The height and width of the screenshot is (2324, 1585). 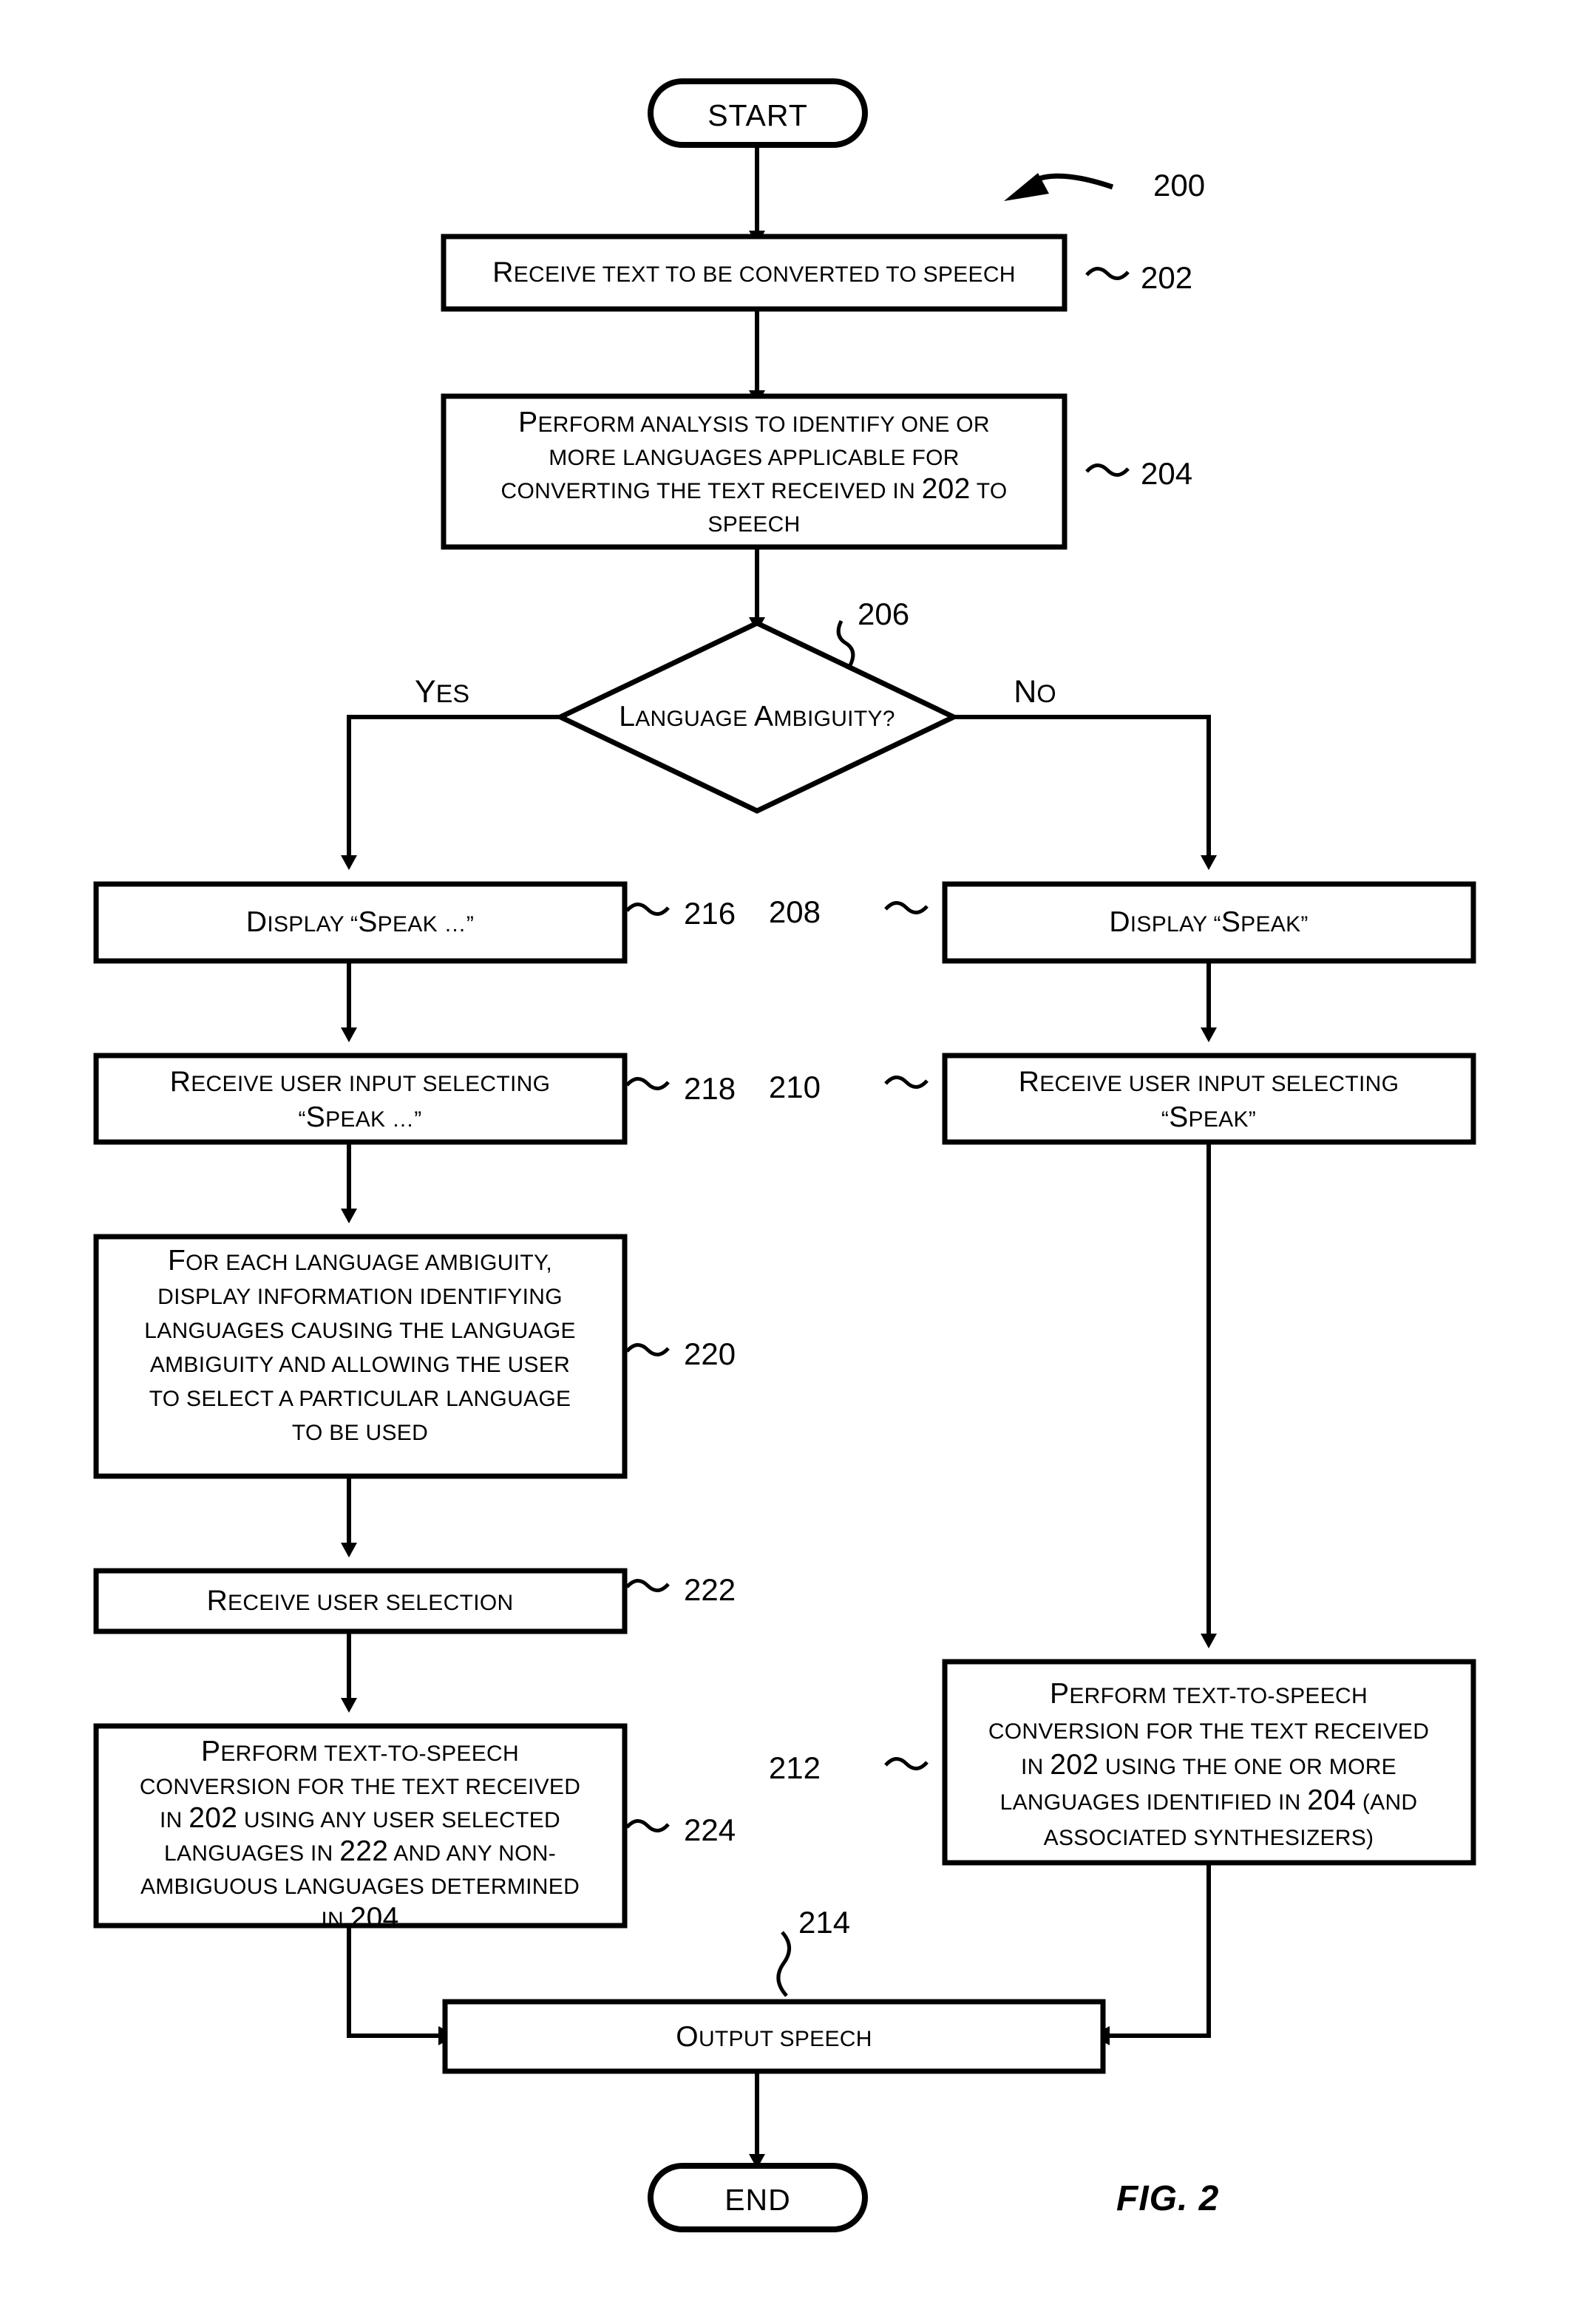 What do you see at coordinates (1179, 185) in the screenshot?
I see `ref-200: 200` at bounding box center [1179, 185].